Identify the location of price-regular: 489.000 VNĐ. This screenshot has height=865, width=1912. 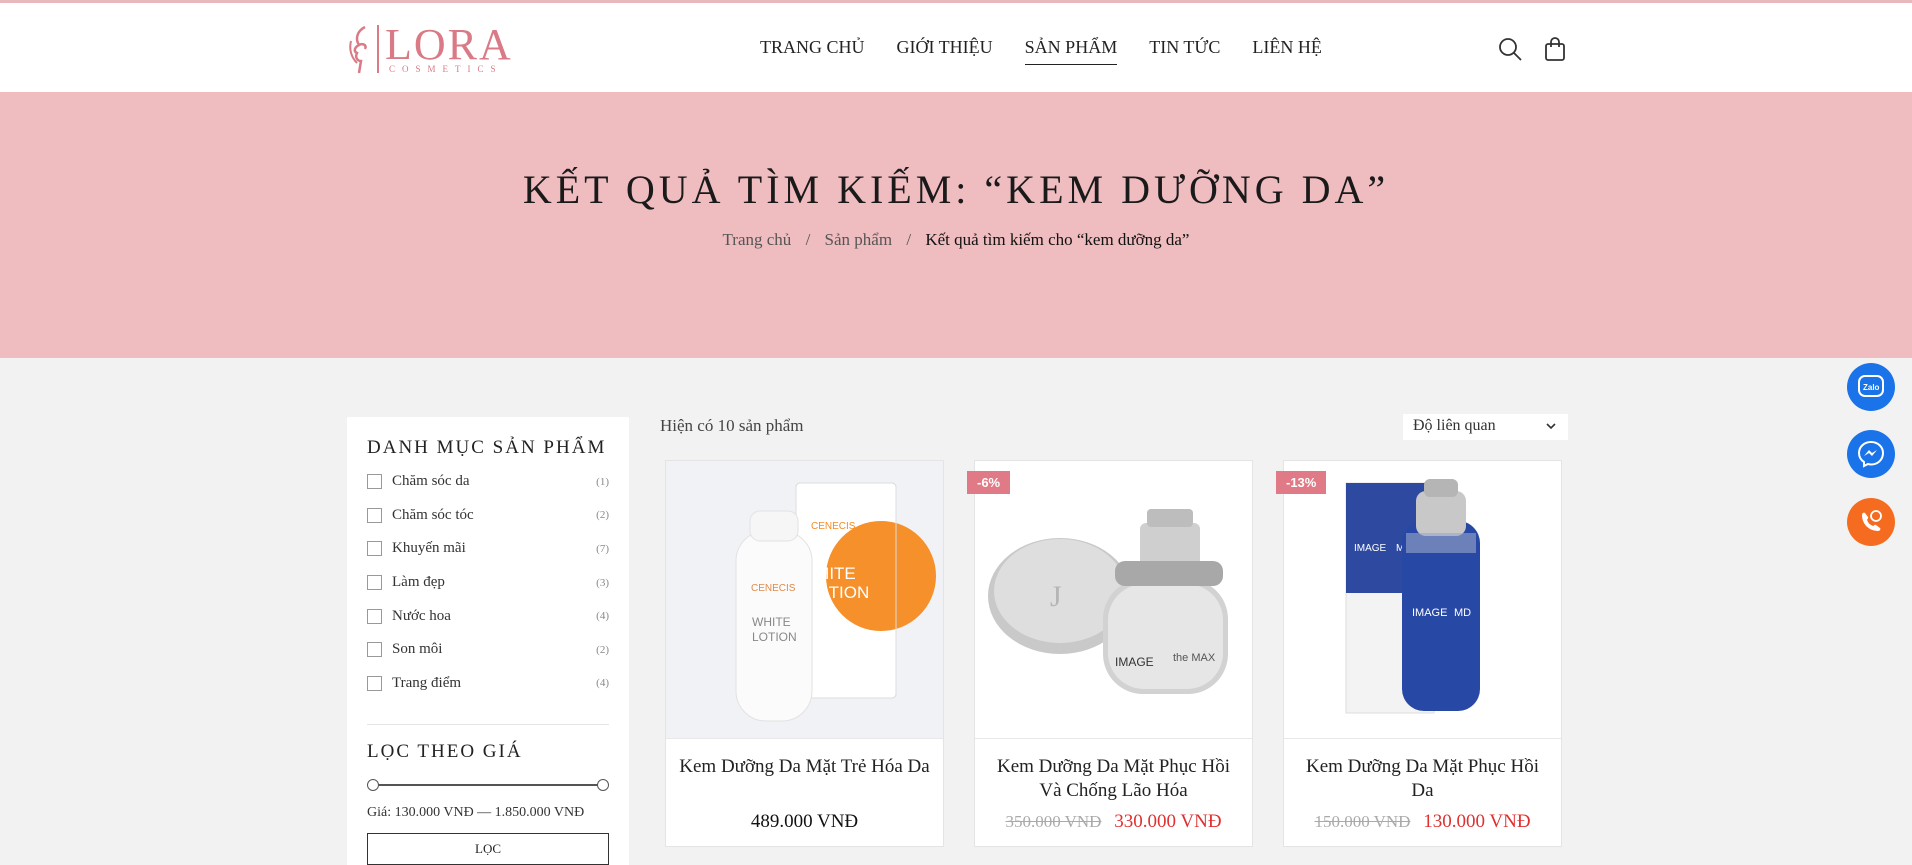
(804, 821).